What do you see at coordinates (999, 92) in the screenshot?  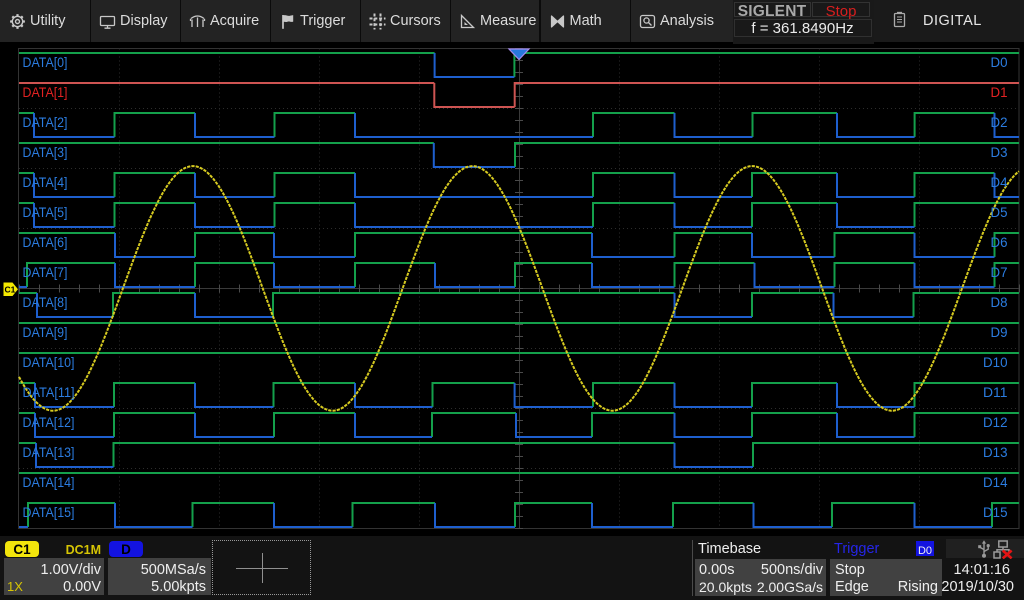 I see `svg-text: D1` at bounding box center [999, 92].